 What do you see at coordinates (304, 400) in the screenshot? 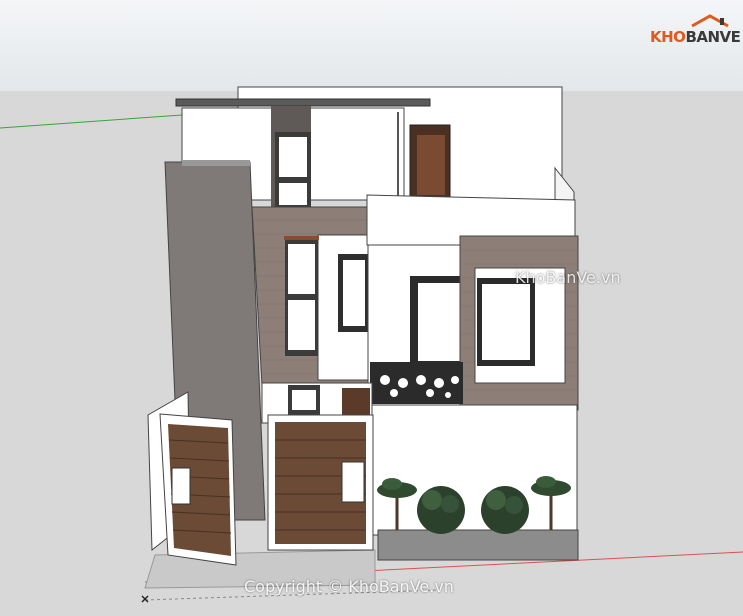
I see `ground-rear-pane` at bounding box center [304, 400].